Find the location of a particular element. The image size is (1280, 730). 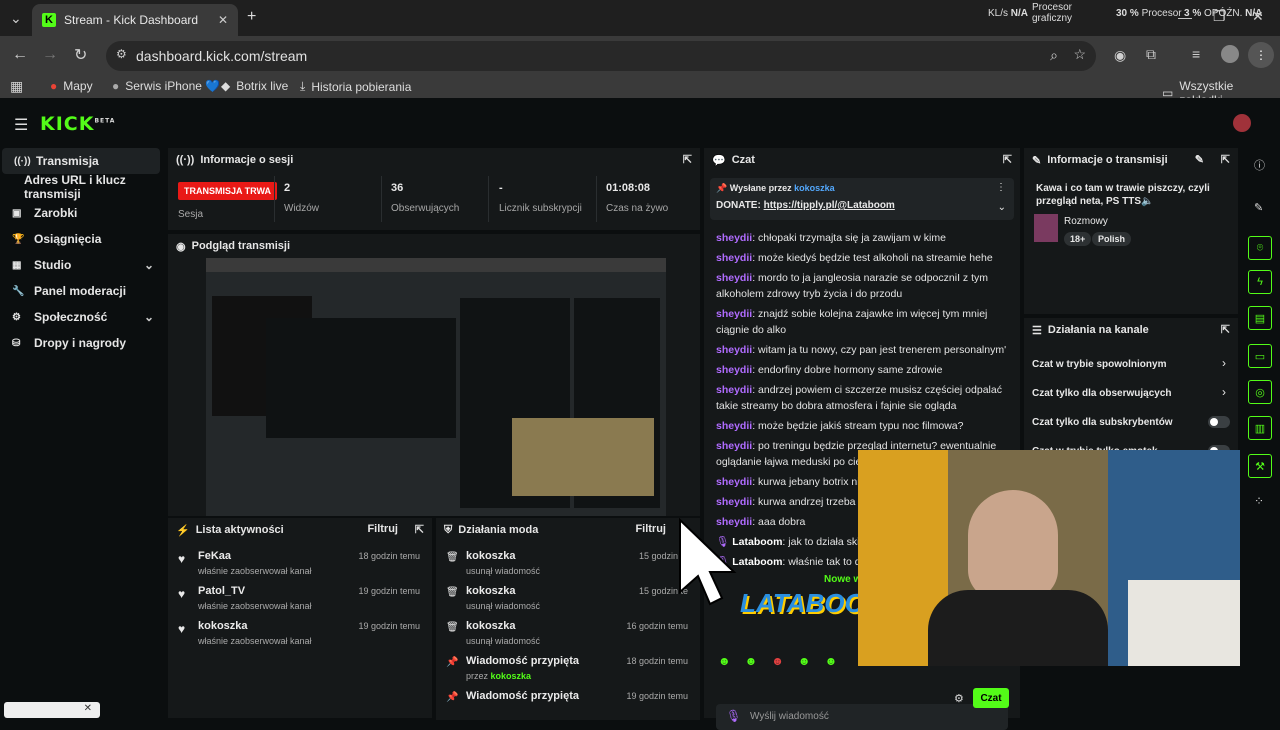

extension-ext-icon: ◉ is located at coordinates (1120, 55).